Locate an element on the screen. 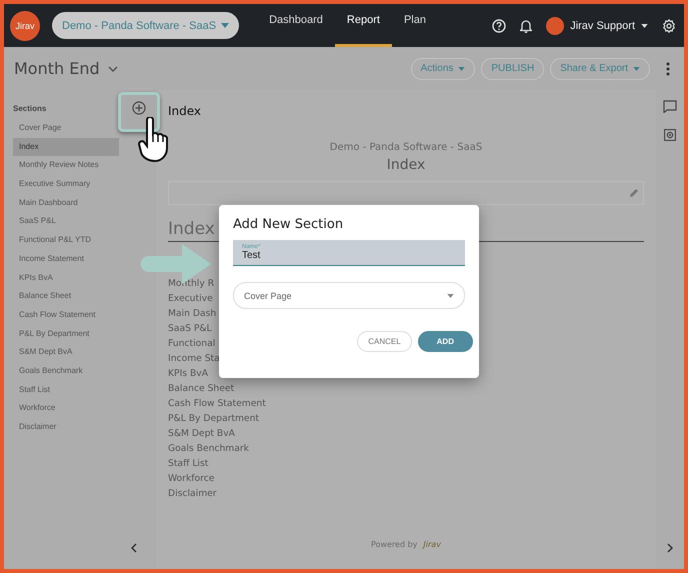 Image resolution: width=688 pixels, height=573 pixels. sidebar-item: Workforce is located at coordinates (66, 408).